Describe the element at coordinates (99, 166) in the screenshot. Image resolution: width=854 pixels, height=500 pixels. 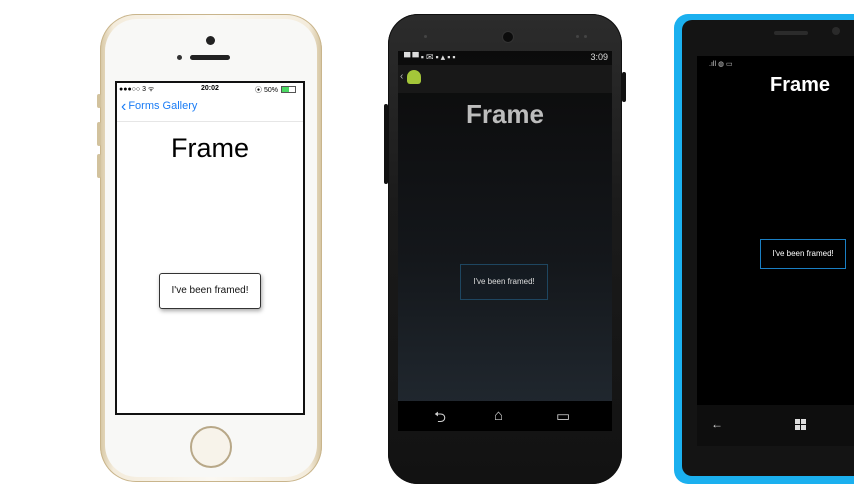
I see `volume-down-button` at that location.